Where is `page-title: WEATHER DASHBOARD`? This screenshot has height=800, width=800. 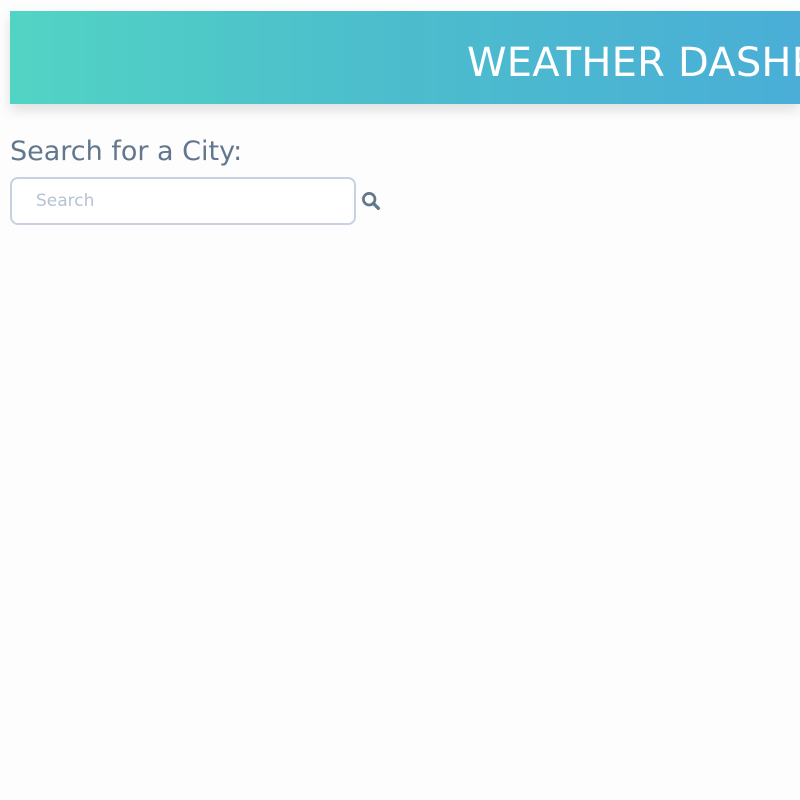
page-title: WEATHER DASHBOARD is located at coordinates (633, 63).